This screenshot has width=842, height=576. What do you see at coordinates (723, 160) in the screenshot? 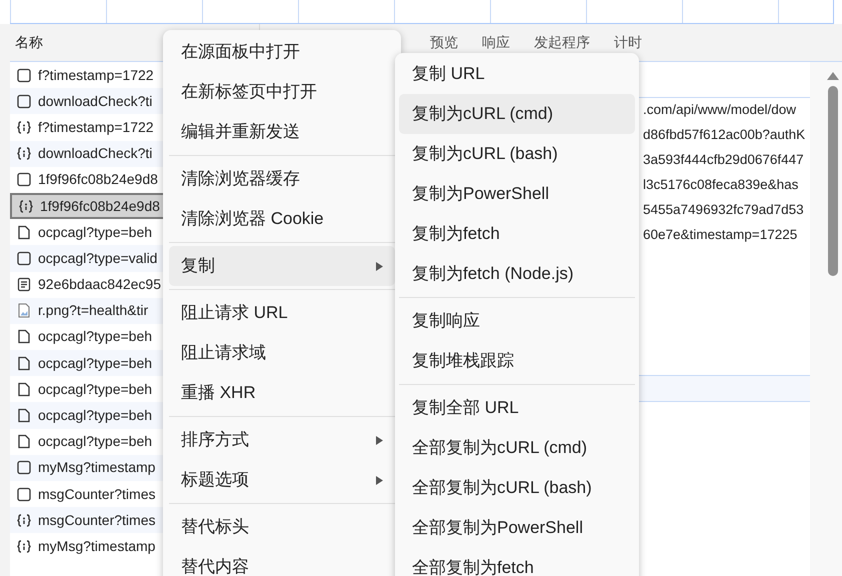
I see `request-url-text: 3a593f444cfb29d0676f447` at bounding box center [723, 160].